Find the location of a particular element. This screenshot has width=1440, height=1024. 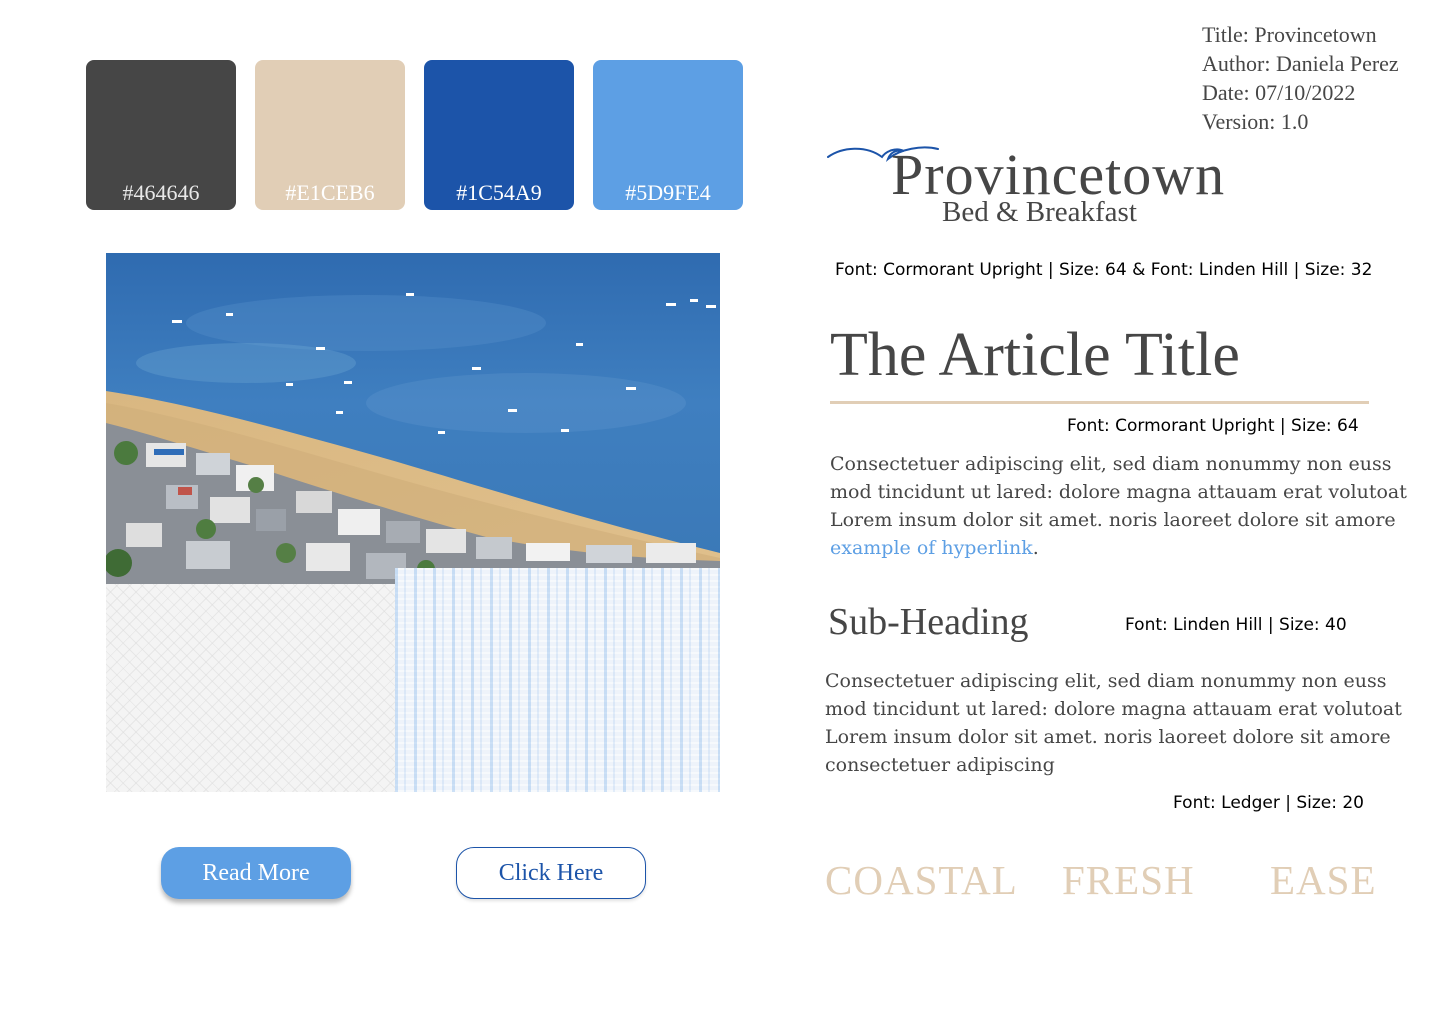

paragraph-line: example of hyperlink. is located at coordinates (1118, 548).